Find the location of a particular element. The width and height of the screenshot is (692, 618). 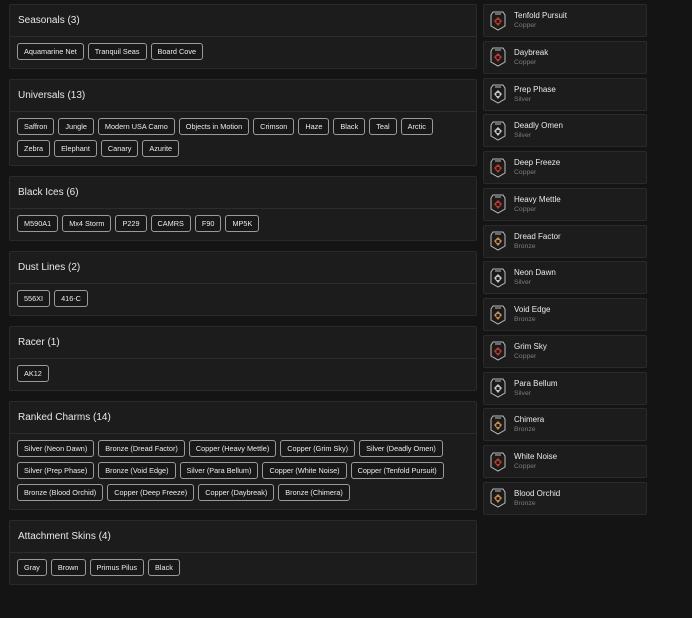

item-chip: Silver (Para Bellum) is located at coordinates (219, 470).